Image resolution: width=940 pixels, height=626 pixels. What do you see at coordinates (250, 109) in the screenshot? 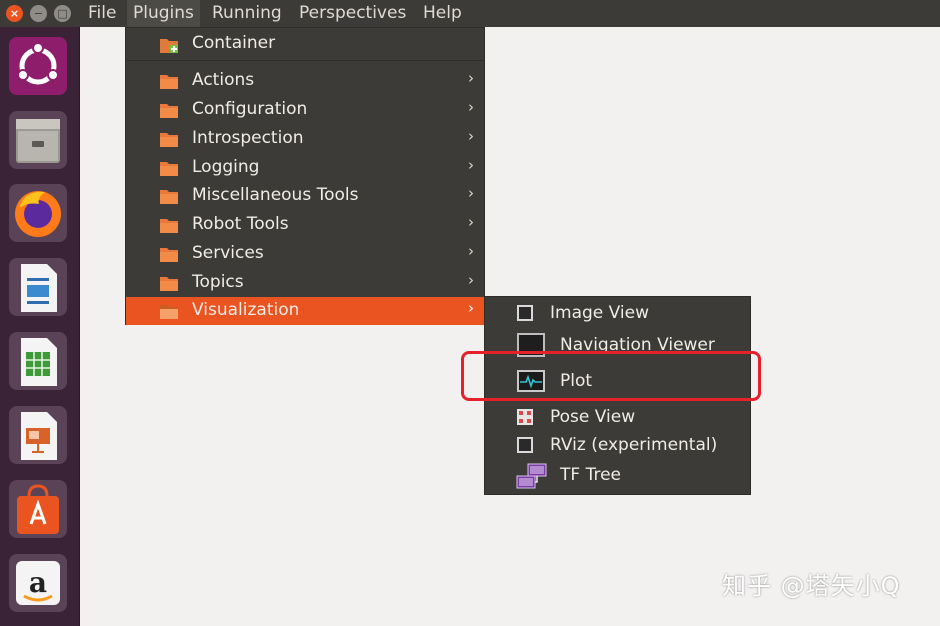
I see `menu-item-label: Configuration` at bounding box center [250, 109].